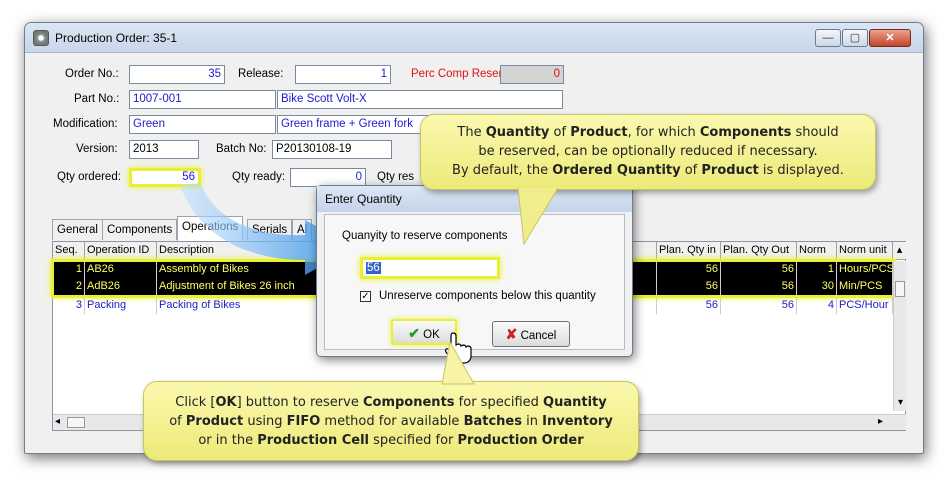 The width and height of the screenshot is (948, 480). What do you see at coordinates (817, 305) in the screenshot?
I see `table-row-cell: 4` at bounding box center [817, 305].